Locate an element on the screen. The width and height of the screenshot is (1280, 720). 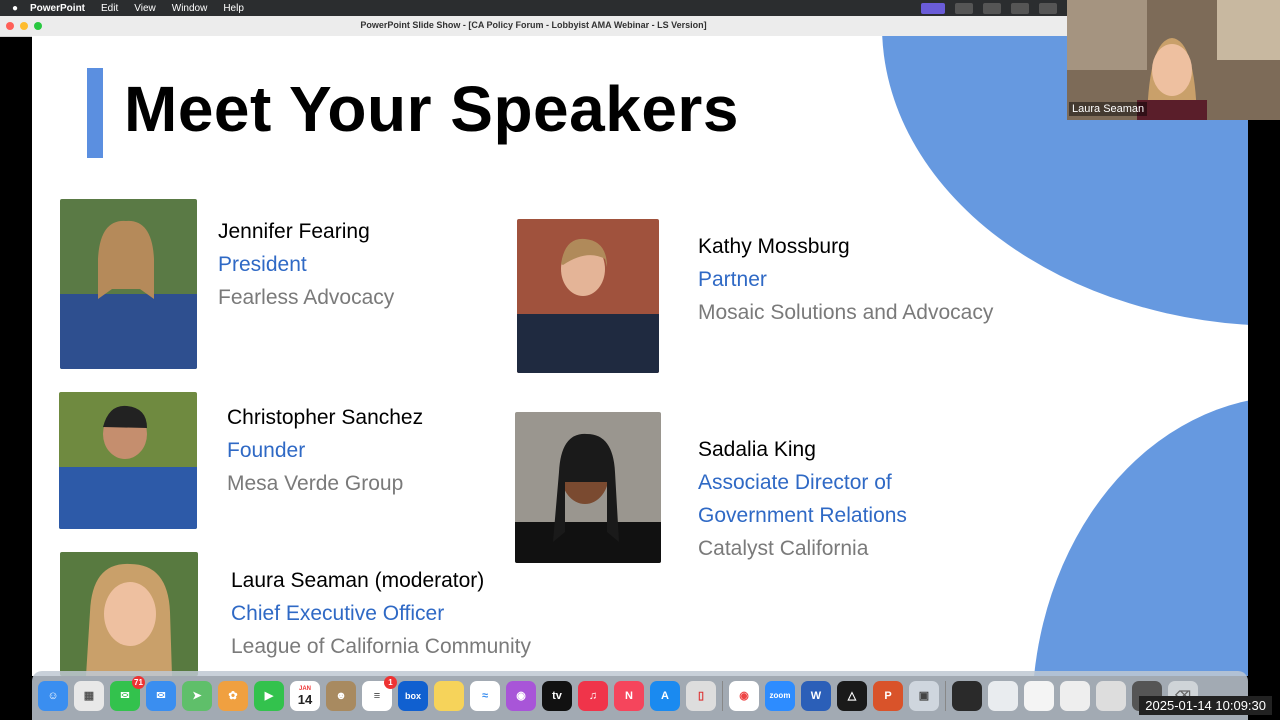
preview-icon: ▣ is located at coordinates (924, 695).